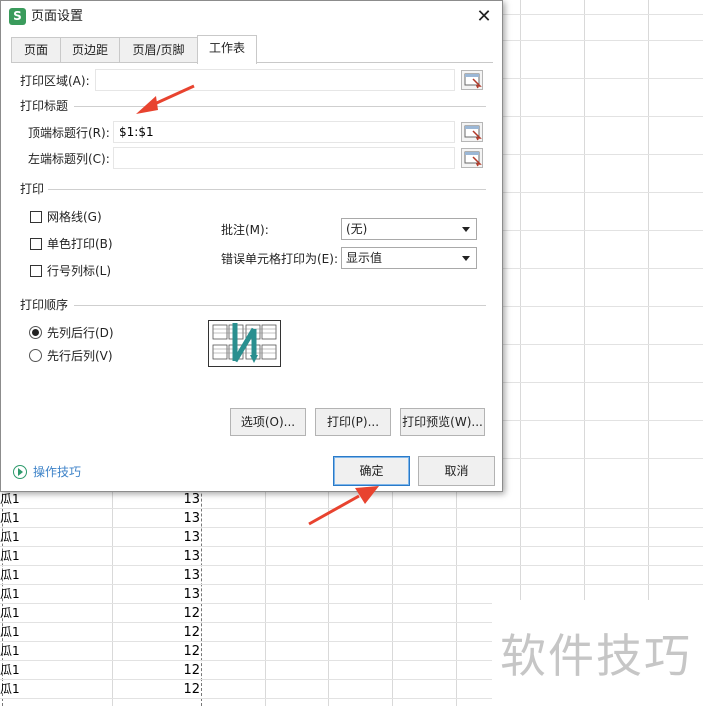  I want to click on over-then-down-label: 先行后列(V), so click(80, 356).